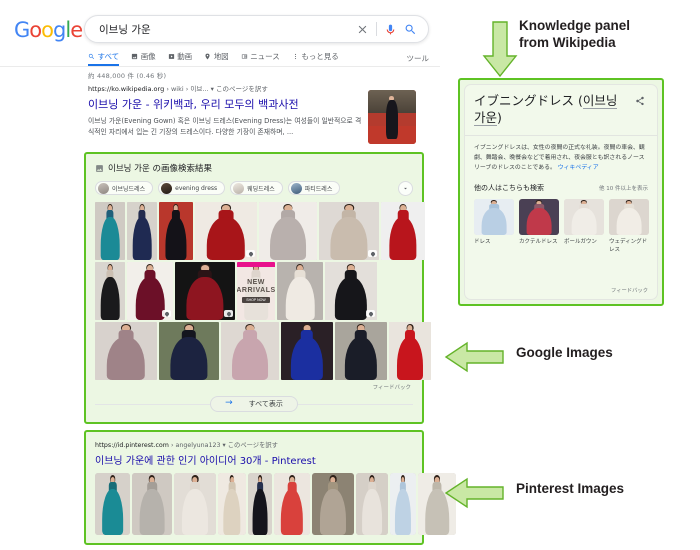 This screenshot has width=700, height=550. I want to click on google-logo: Google, so click(48, 30).